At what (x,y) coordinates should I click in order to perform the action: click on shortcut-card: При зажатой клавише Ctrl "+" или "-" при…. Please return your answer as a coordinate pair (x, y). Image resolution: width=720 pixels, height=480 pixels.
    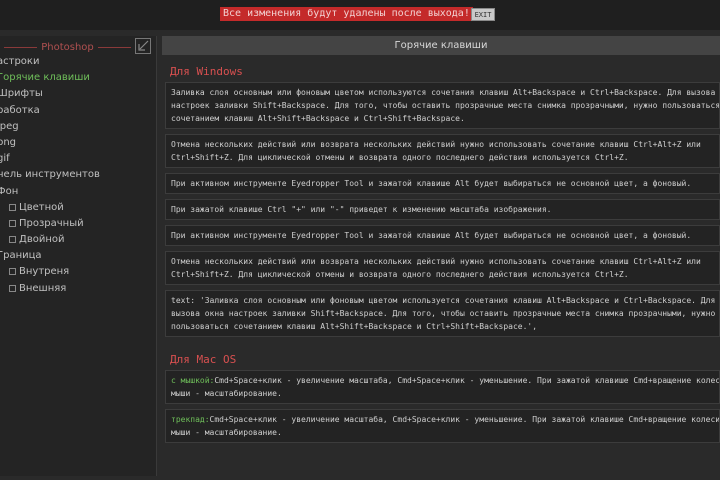
    Looking at the image, I should click on (442, 209).